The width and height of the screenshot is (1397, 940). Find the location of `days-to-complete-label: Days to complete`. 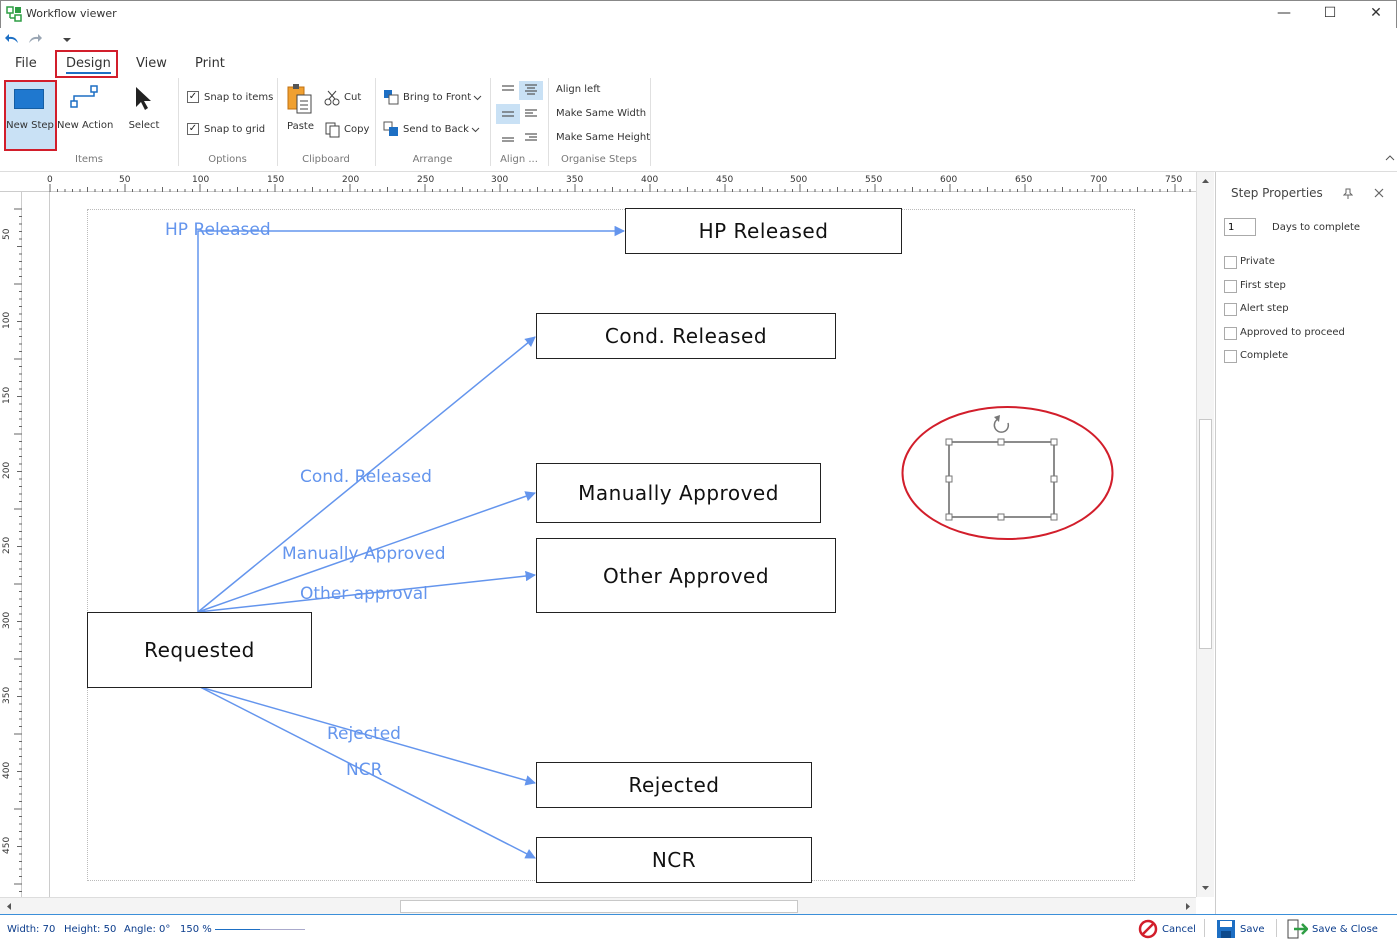

days-to-complete-label: Days to complete is located at coordinates (1316, 227).